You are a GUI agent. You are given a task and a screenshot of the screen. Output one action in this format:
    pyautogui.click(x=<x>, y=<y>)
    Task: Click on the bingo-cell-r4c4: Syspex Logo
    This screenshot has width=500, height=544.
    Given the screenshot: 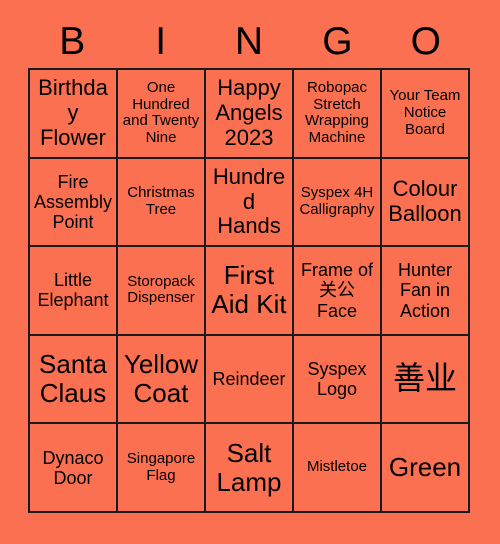 What is the action you would take?
    pyautogui.click(x=338, y=380)
    